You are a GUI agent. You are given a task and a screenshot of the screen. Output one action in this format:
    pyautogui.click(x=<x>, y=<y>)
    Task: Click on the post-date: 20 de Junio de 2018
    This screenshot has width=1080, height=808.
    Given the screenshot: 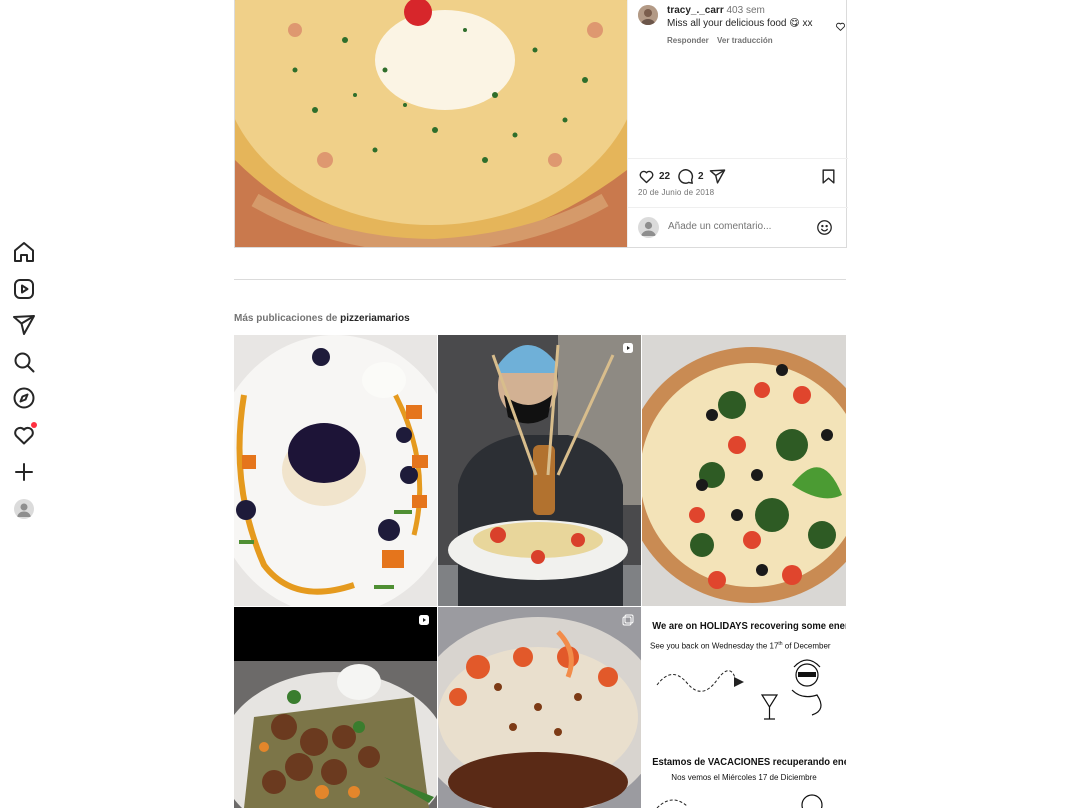 What is the action you would take?
    pyautogui.click(x=676, y=192)
    